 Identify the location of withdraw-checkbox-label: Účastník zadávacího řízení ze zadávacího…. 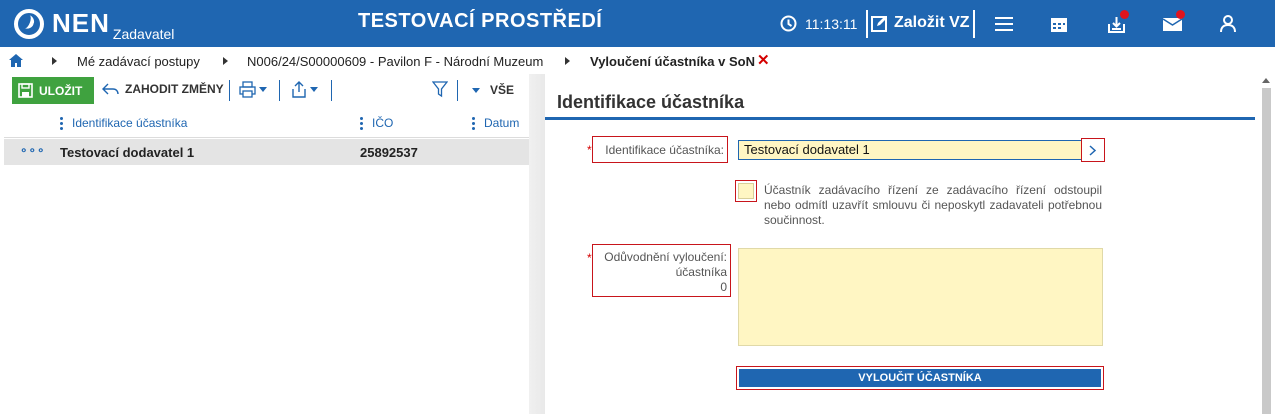
(933, 205).